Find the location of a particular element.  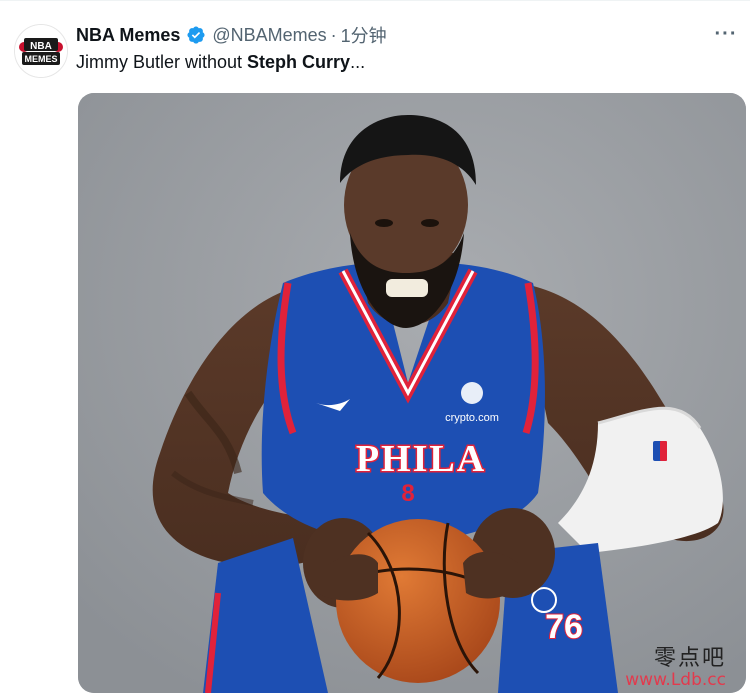

avatar-logo-bottom: MEMES is located at coordinates (40, 59).